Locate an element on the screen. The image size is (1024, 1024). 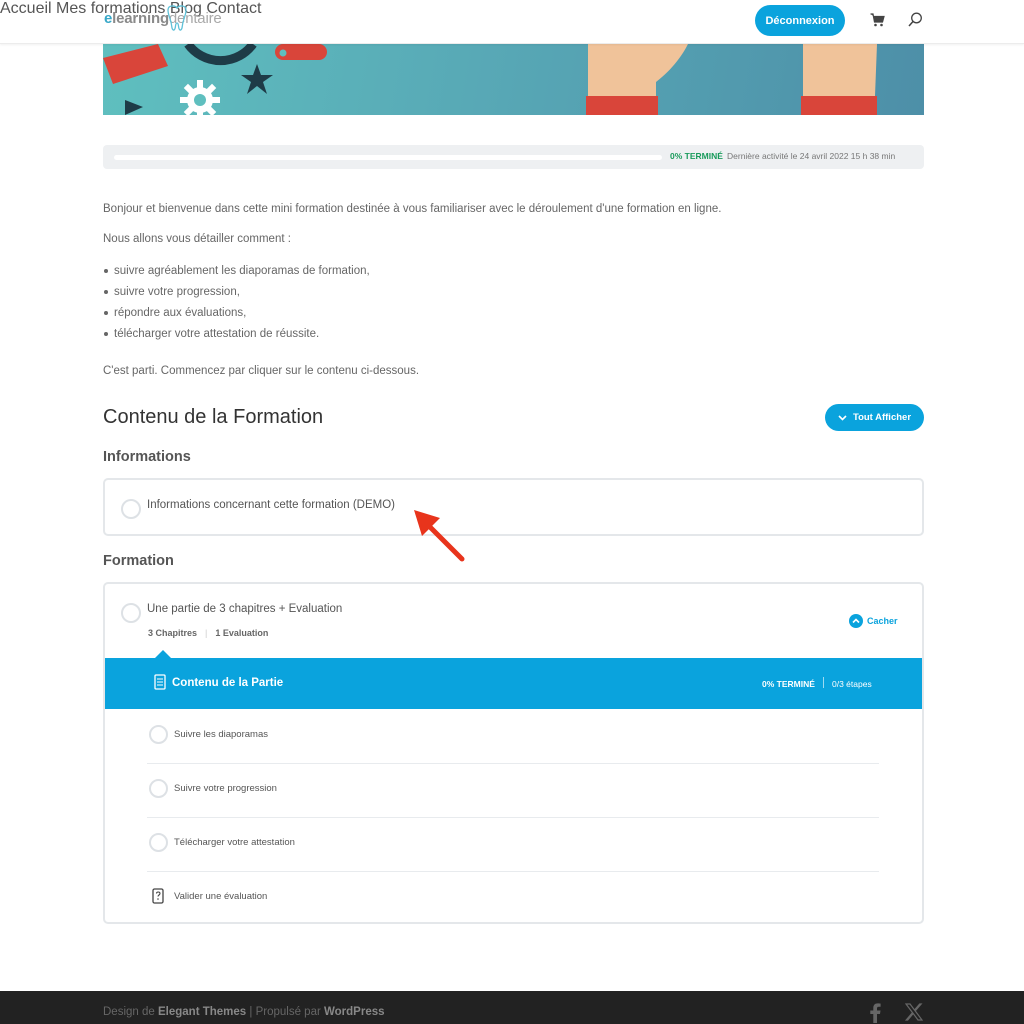
logout-button: Déconnexion is located at coordinates (800, 20).